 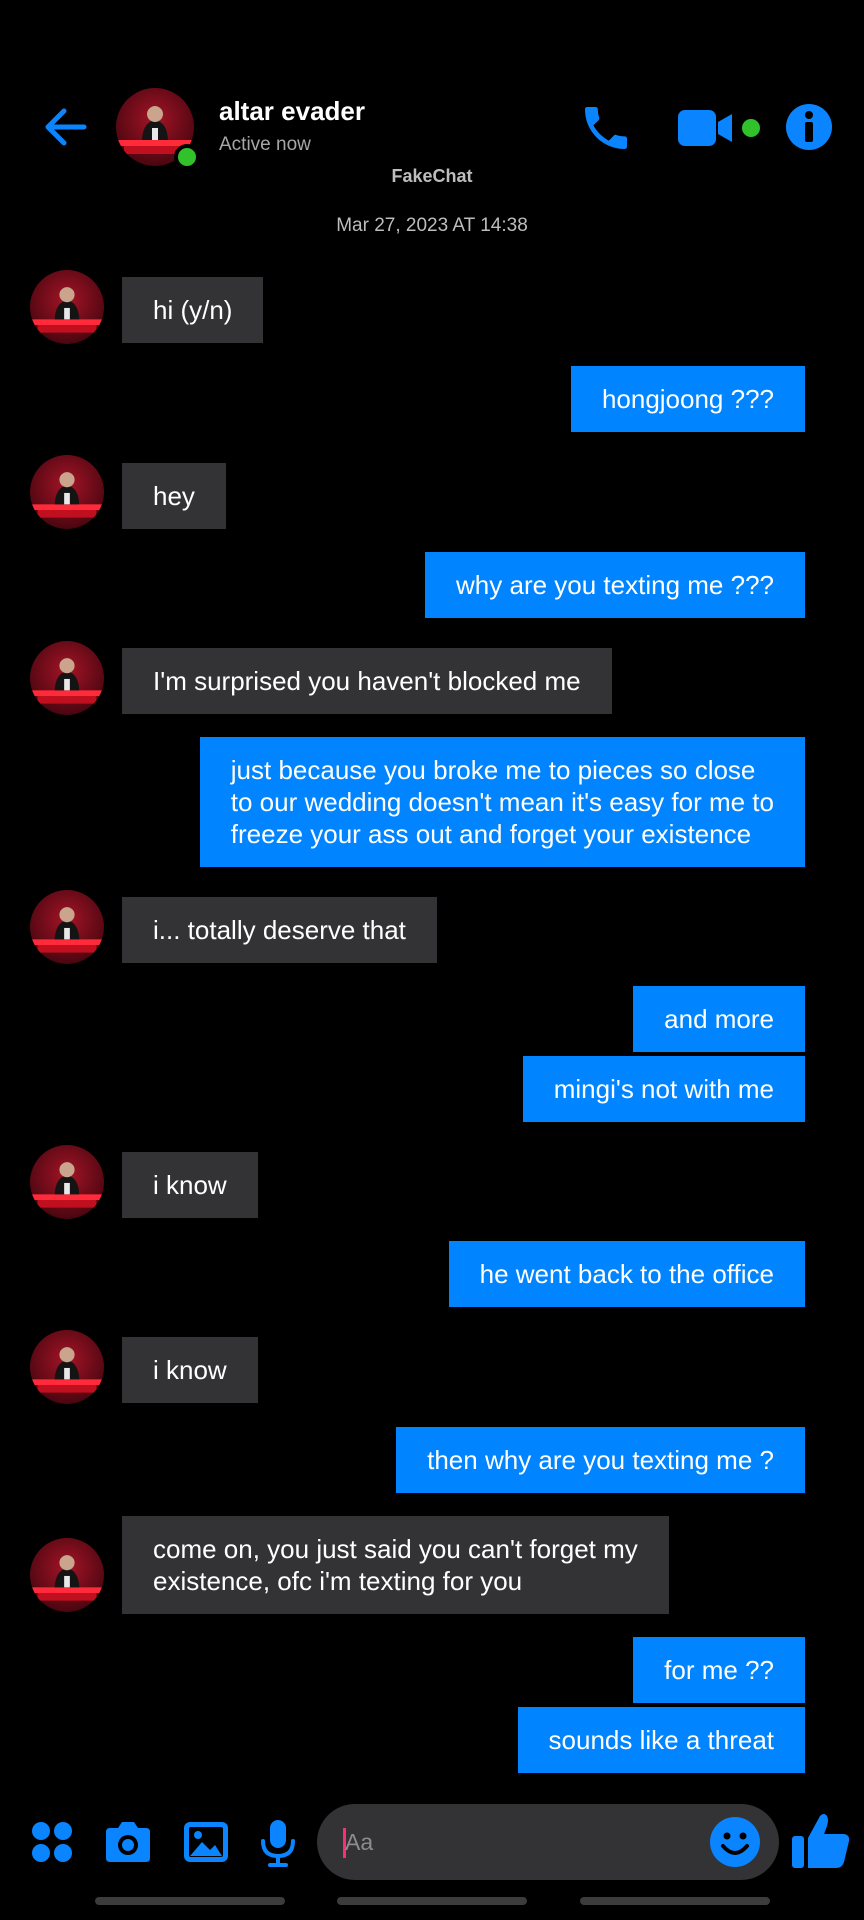 I want to click on image-icon, so click(x=206, y=1842).